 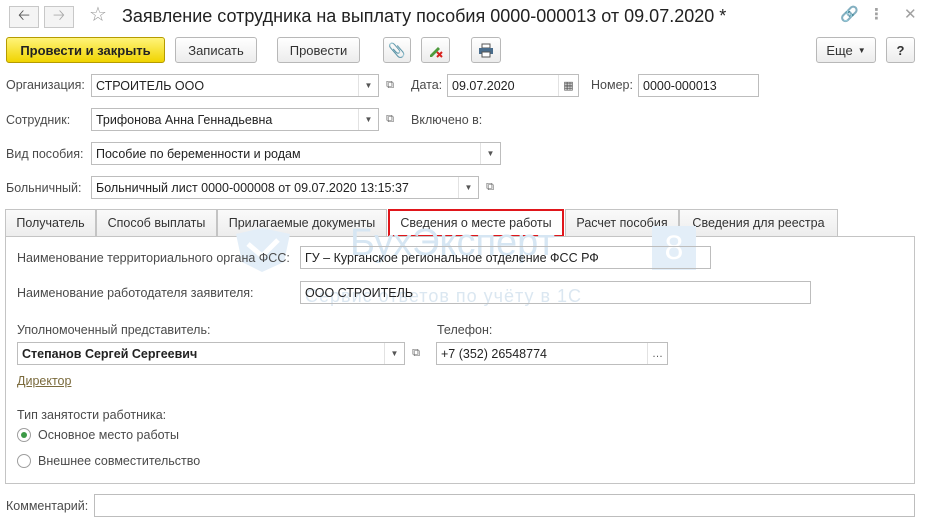 I want to click on number-field: 0000-000013, so click(x=698, y=85).